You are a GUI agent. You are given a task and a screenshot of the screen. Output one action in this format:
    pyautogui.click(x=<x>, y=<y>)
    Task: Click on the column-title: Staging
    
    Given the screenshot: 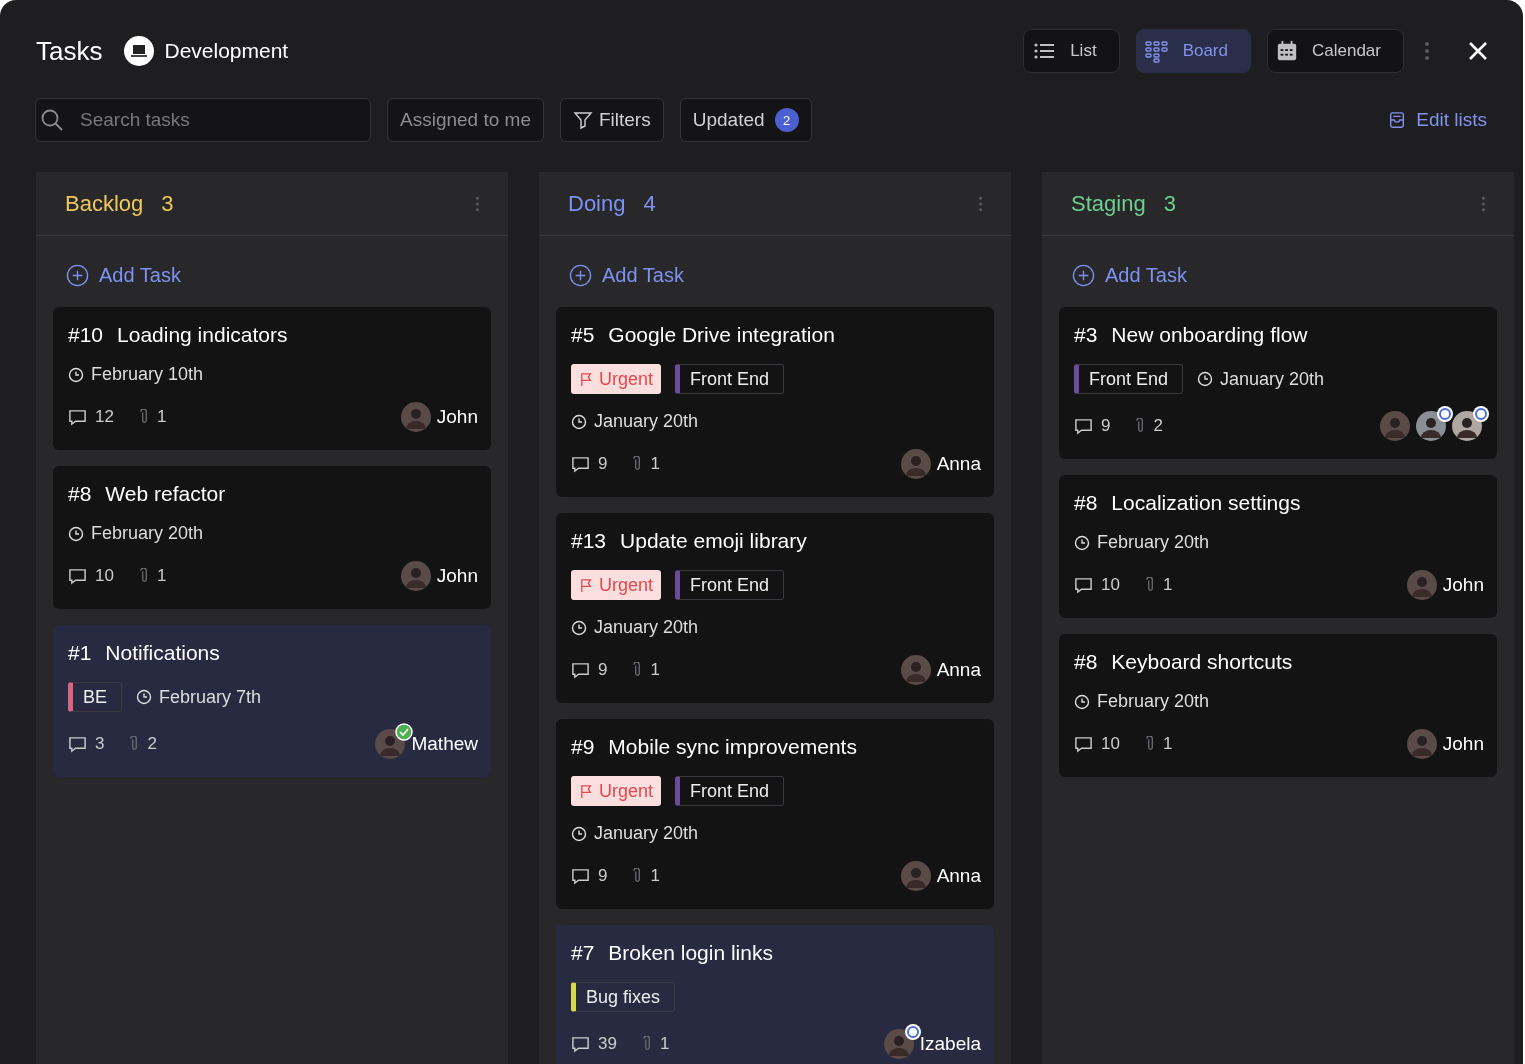 What is the action you would take?
    pyautogui.click(x=1108, y=203)
    